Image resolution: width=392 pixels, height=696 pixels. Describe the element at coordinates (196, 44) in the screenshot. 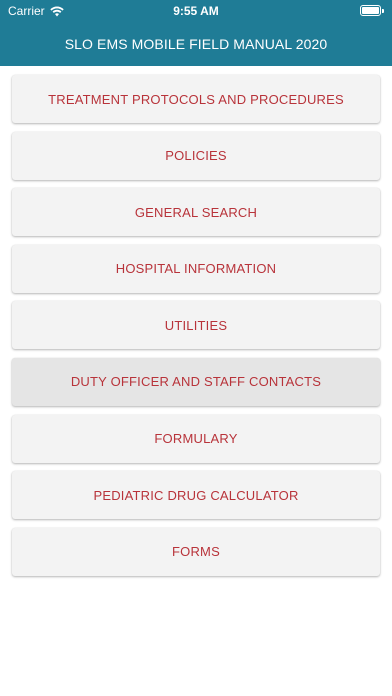

I see `page-title: SLO EMS MOBILE FIELD MANUAL 2020` at that location.